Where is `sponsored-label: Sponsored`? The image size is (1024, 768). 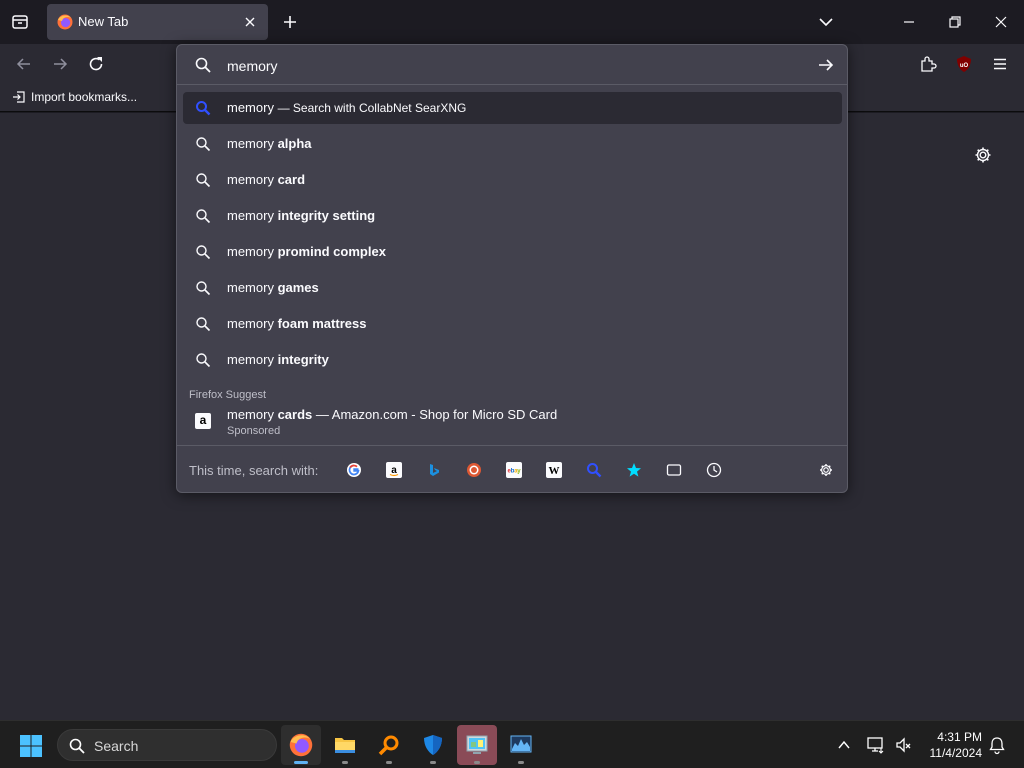 sponsored-label: Sponsored is located at coordinates (254, 431).